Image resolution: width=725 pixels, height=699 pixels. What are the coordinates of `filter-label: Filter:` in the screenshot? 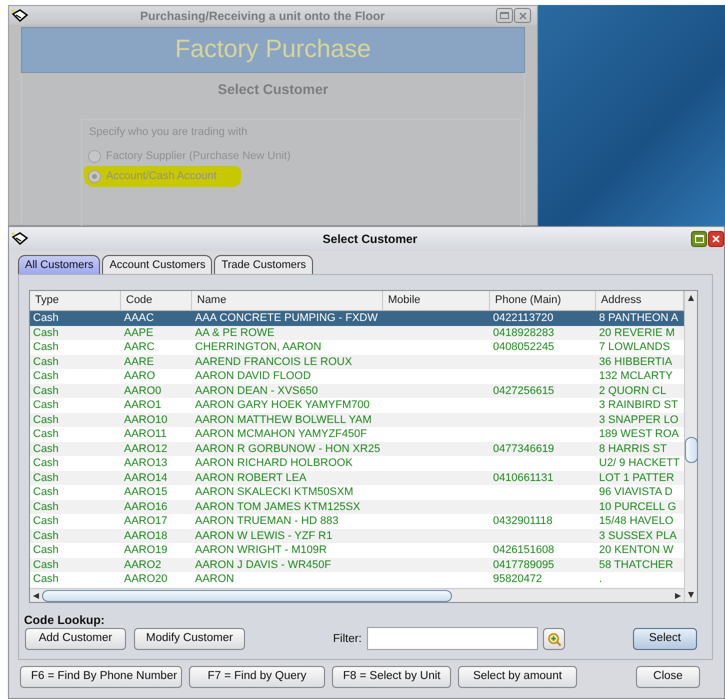 It's located at (347, 639).